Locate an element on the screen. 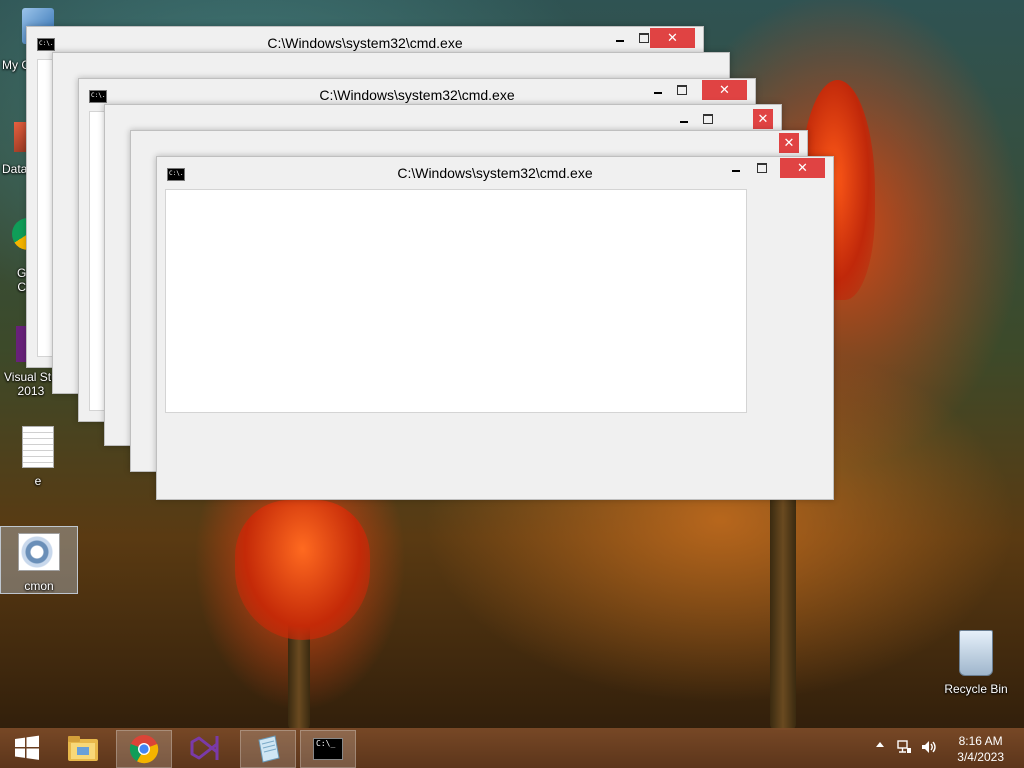  window-title: C:\Windows\system32\cmd.exe is located at coordinates (365, 43).